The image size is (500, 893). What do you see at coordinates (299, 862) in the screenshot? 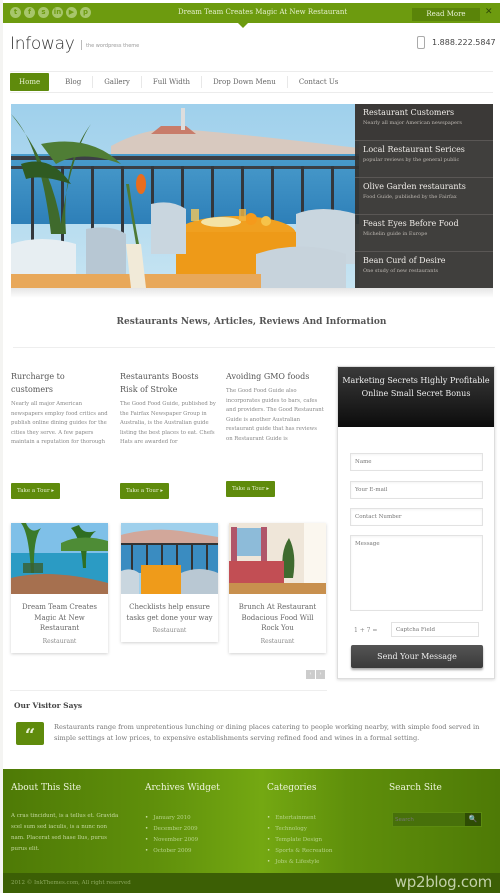
I see `category-link: Jobs & Lifestyle` at bounding box center [299, 862].